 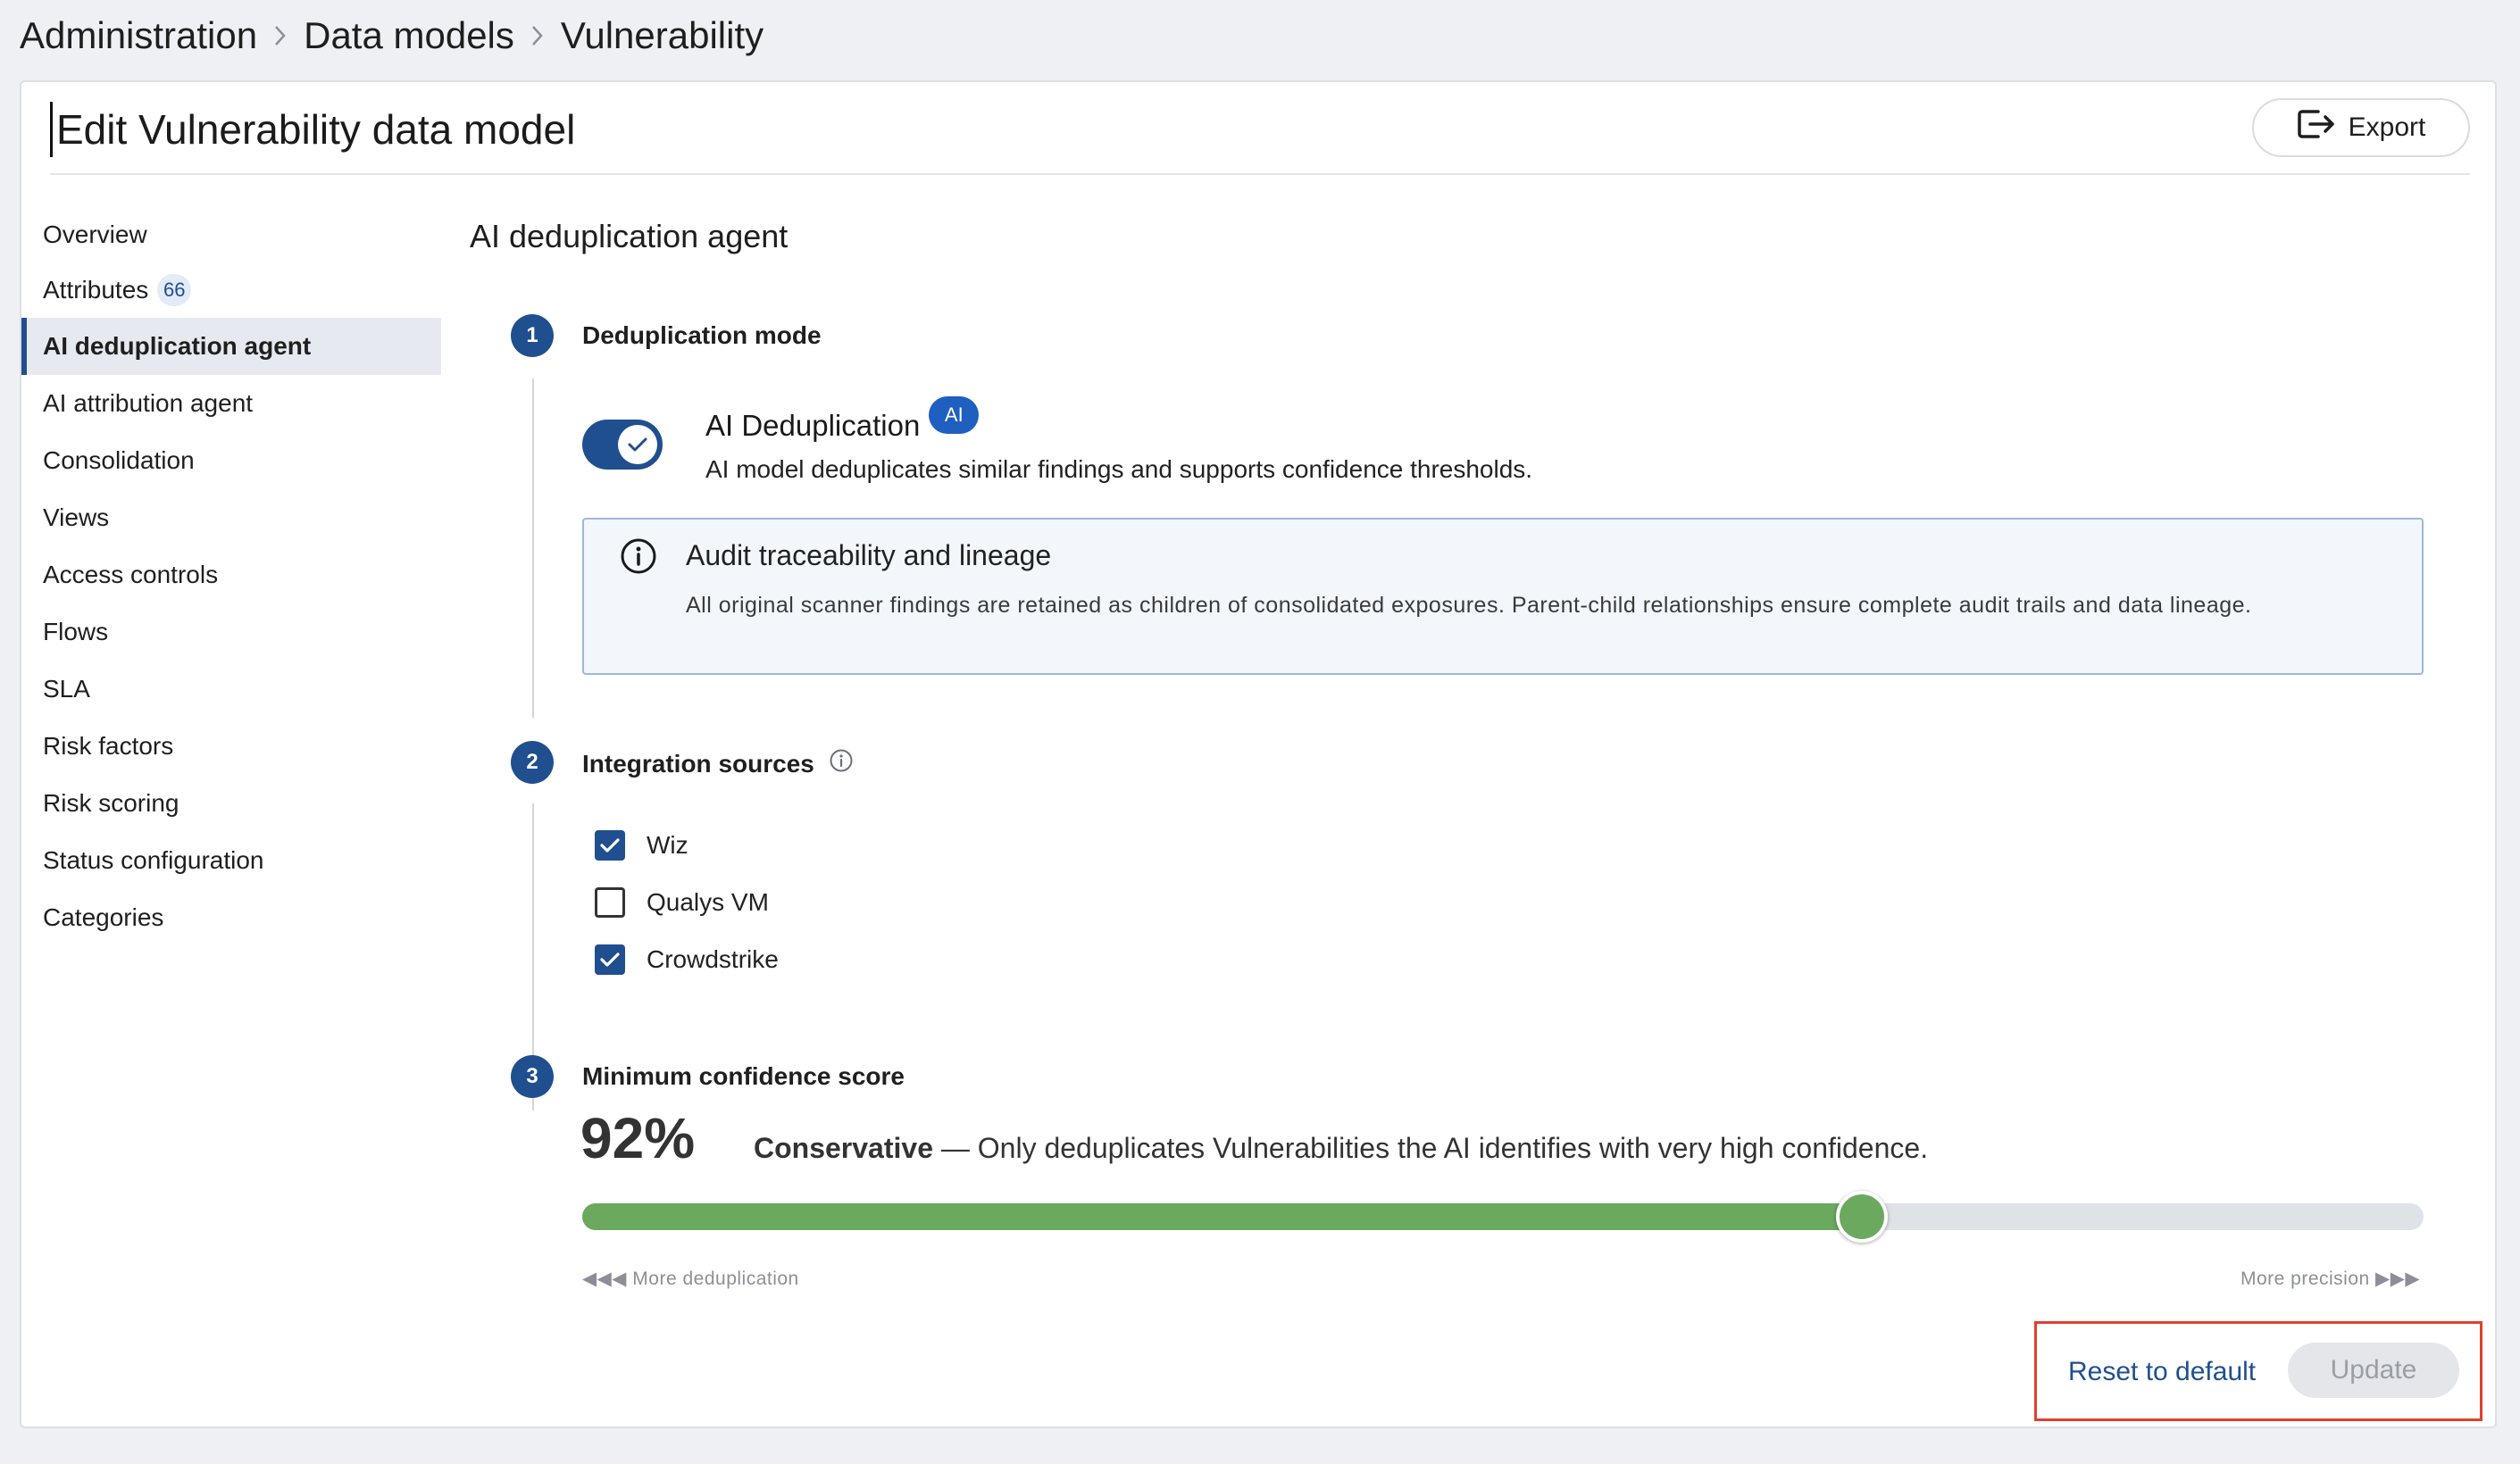 What do you see at coordinates (813, 425) in the screenshot?
I see `feature-title-text: AI Deduplication` at bounding box center [813, 425].